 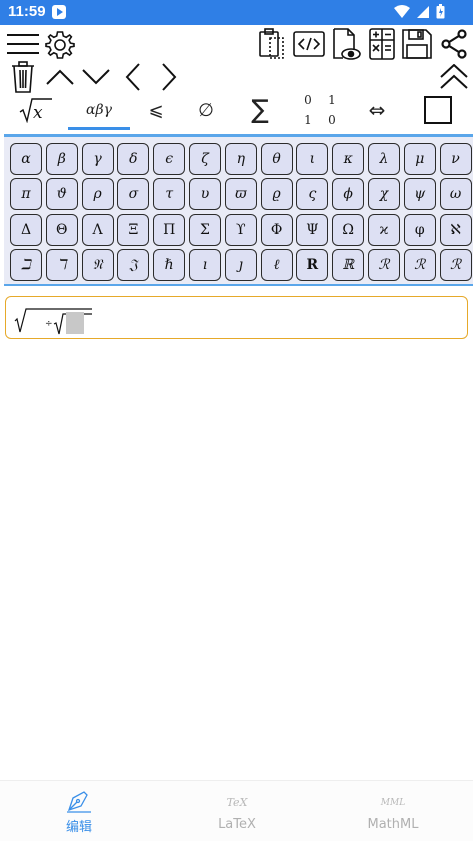 I want to click on symbol-key: λ, so click(x=383, y=159).